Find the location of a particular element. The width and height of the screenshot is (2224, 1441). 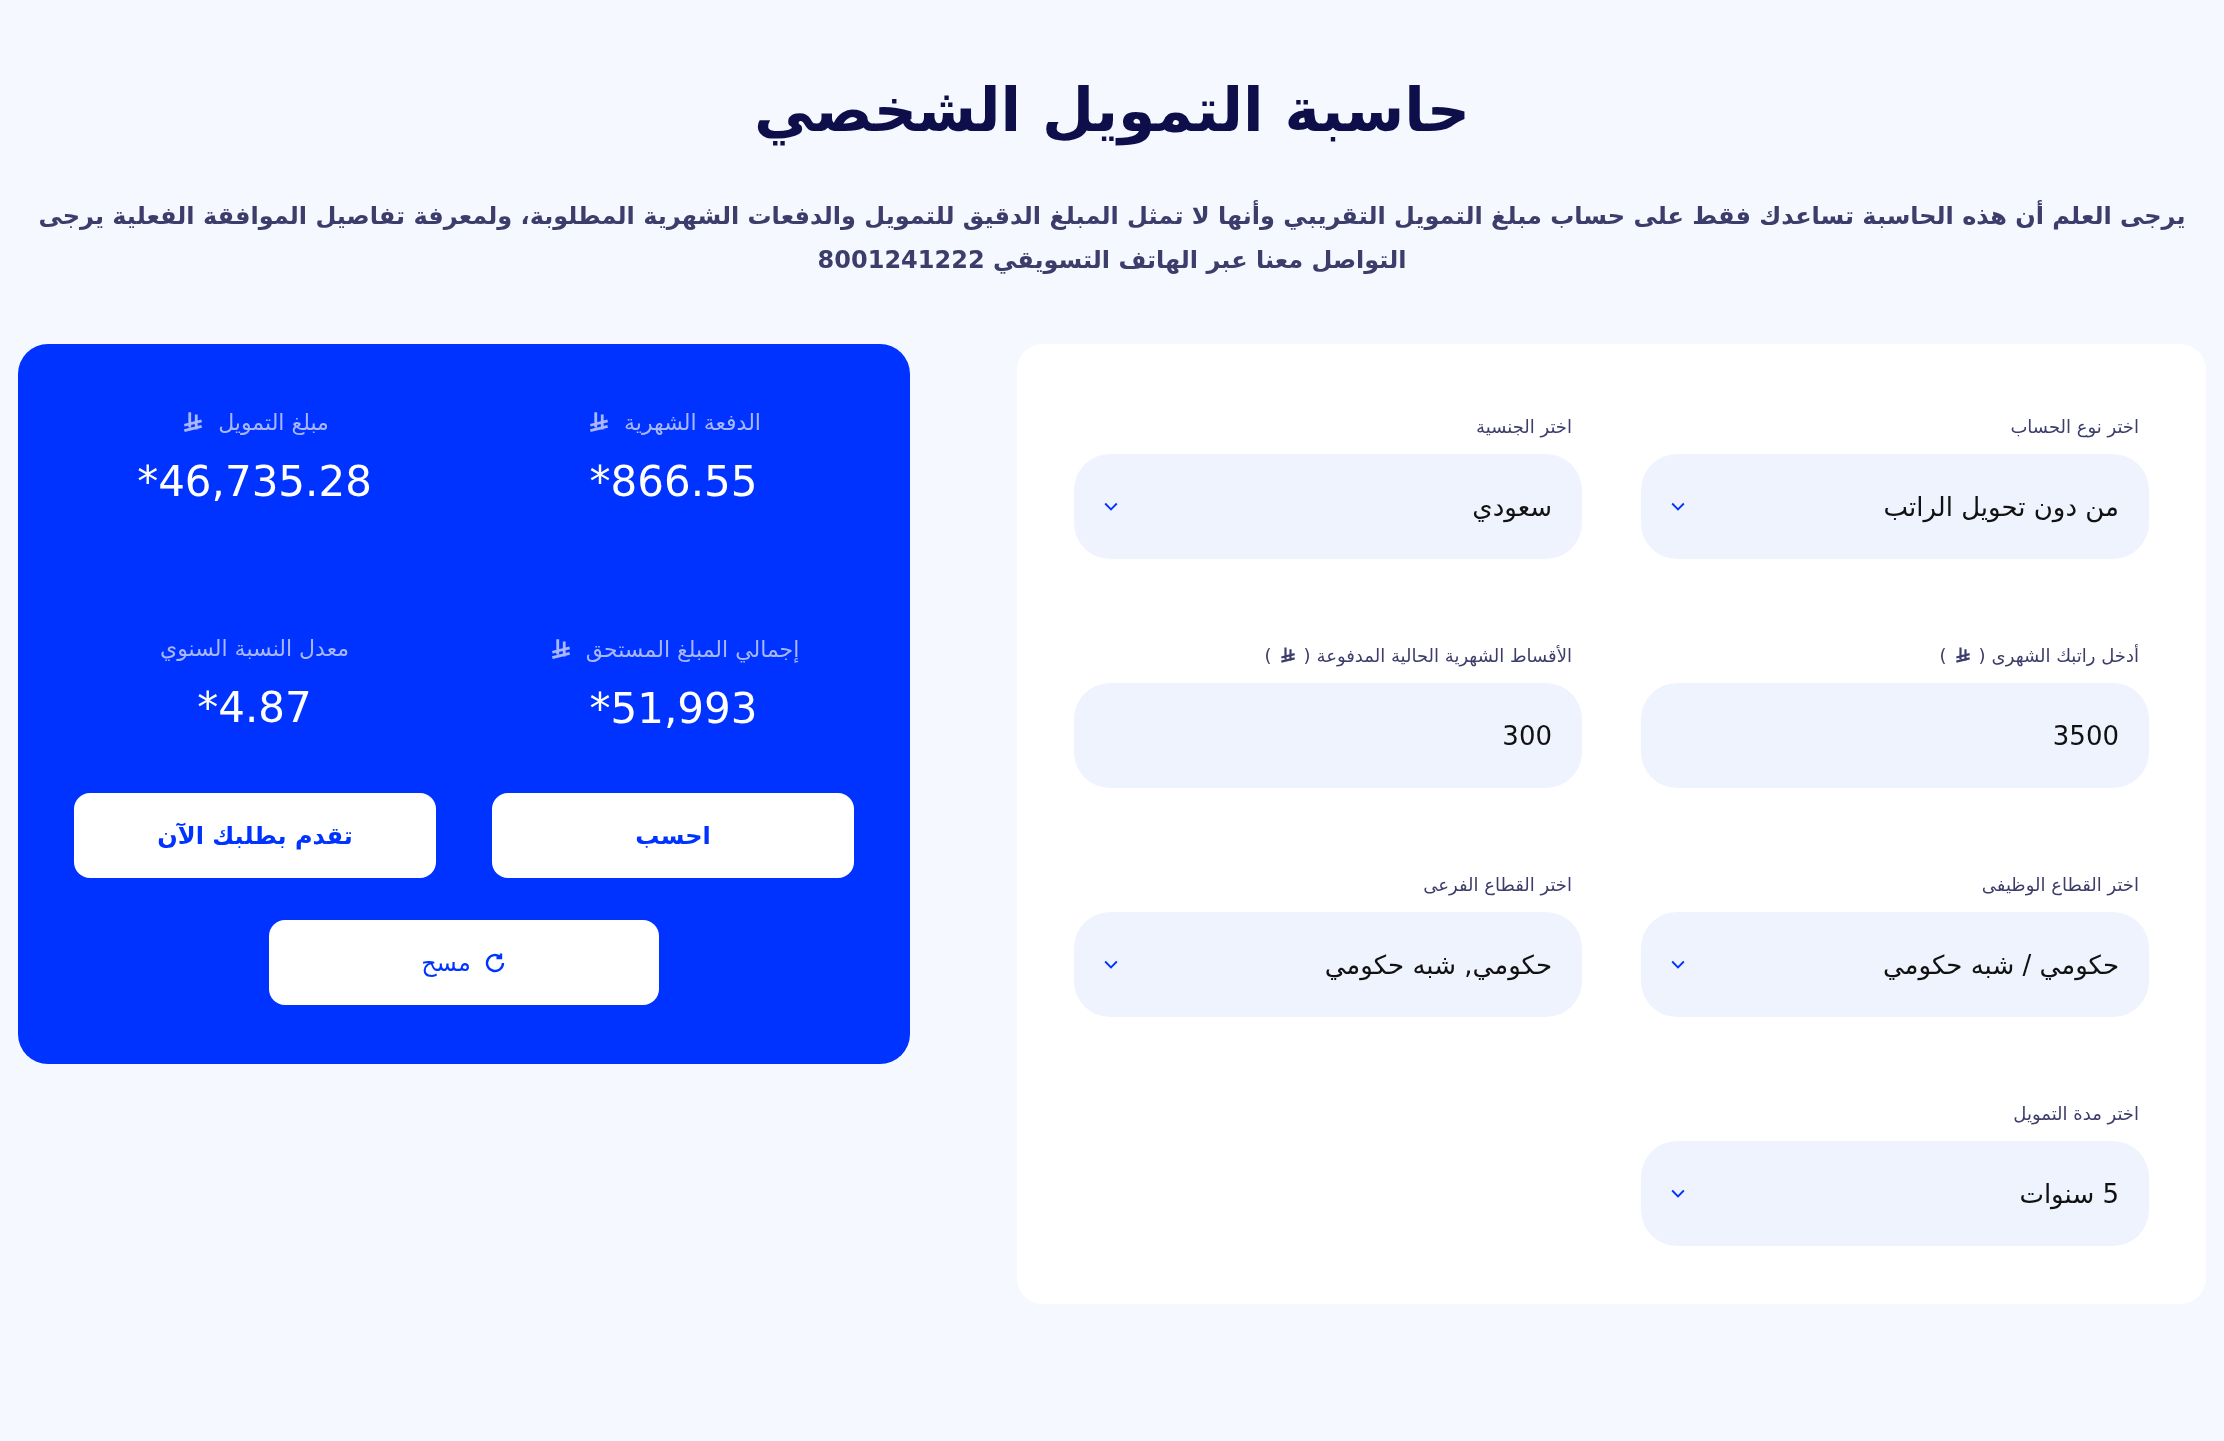

notice-text: يرجى العلم أن هذه الحاسبة تساعدك فقط على حساب مبلغ التمويل التقريبي وأنها لا تمثل المبلغ الدقيق للتمويل والدفعات الشهرية المطلوبة، ولمعرفة تفاصيل الموافقة الفعلية يرجى التواصل معنا عبر الهاتف التسويقي 8001241222 is located at coordinates (1112, 237).